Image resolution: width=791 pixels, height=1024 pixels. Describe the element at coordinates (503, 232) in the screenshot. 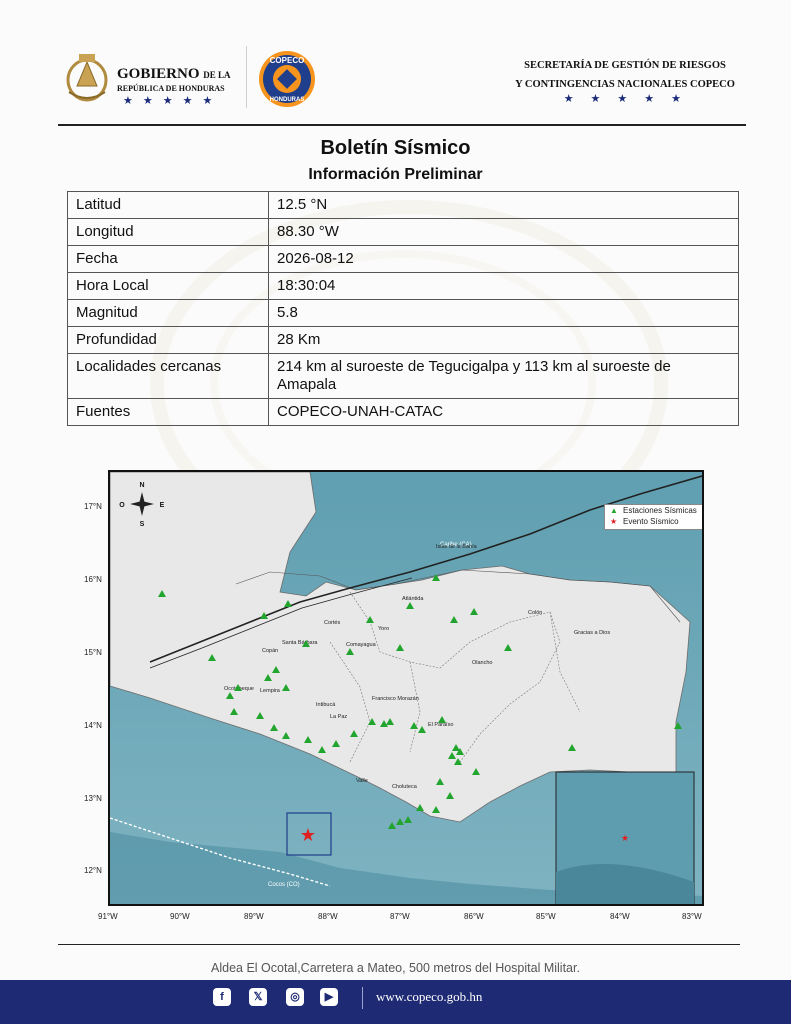

I see `row-value: 88.30 °W` at that location.